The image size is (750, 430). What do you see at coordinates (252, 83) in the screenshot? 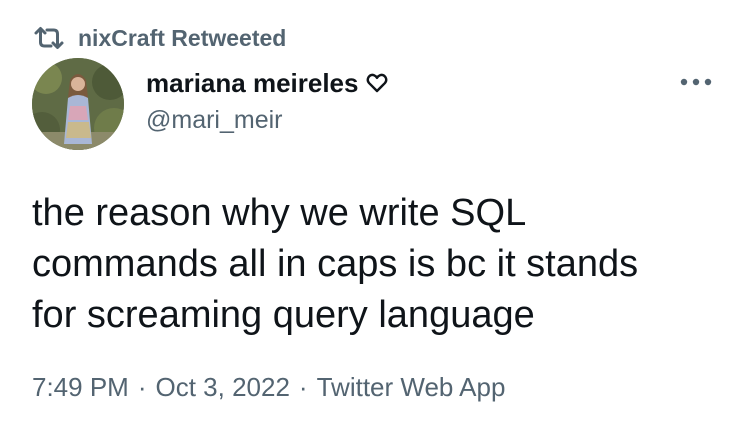
I see `display-name: mariana meireles` at bounding box center [252, 83].